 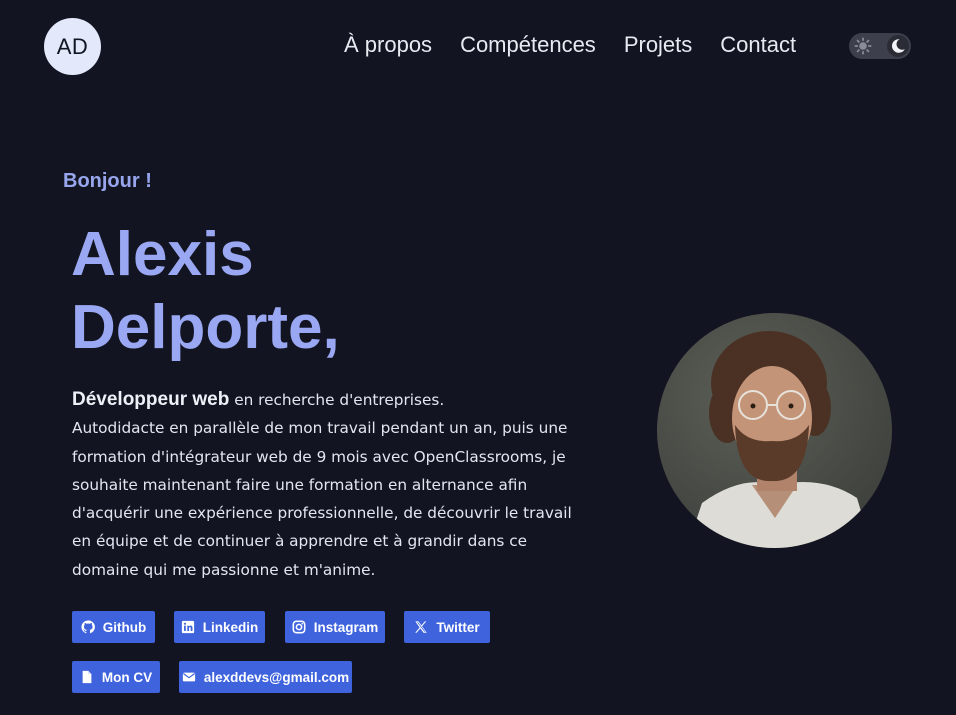 I want to click on cv-button: Mon CV, so click(x=116, y=677).